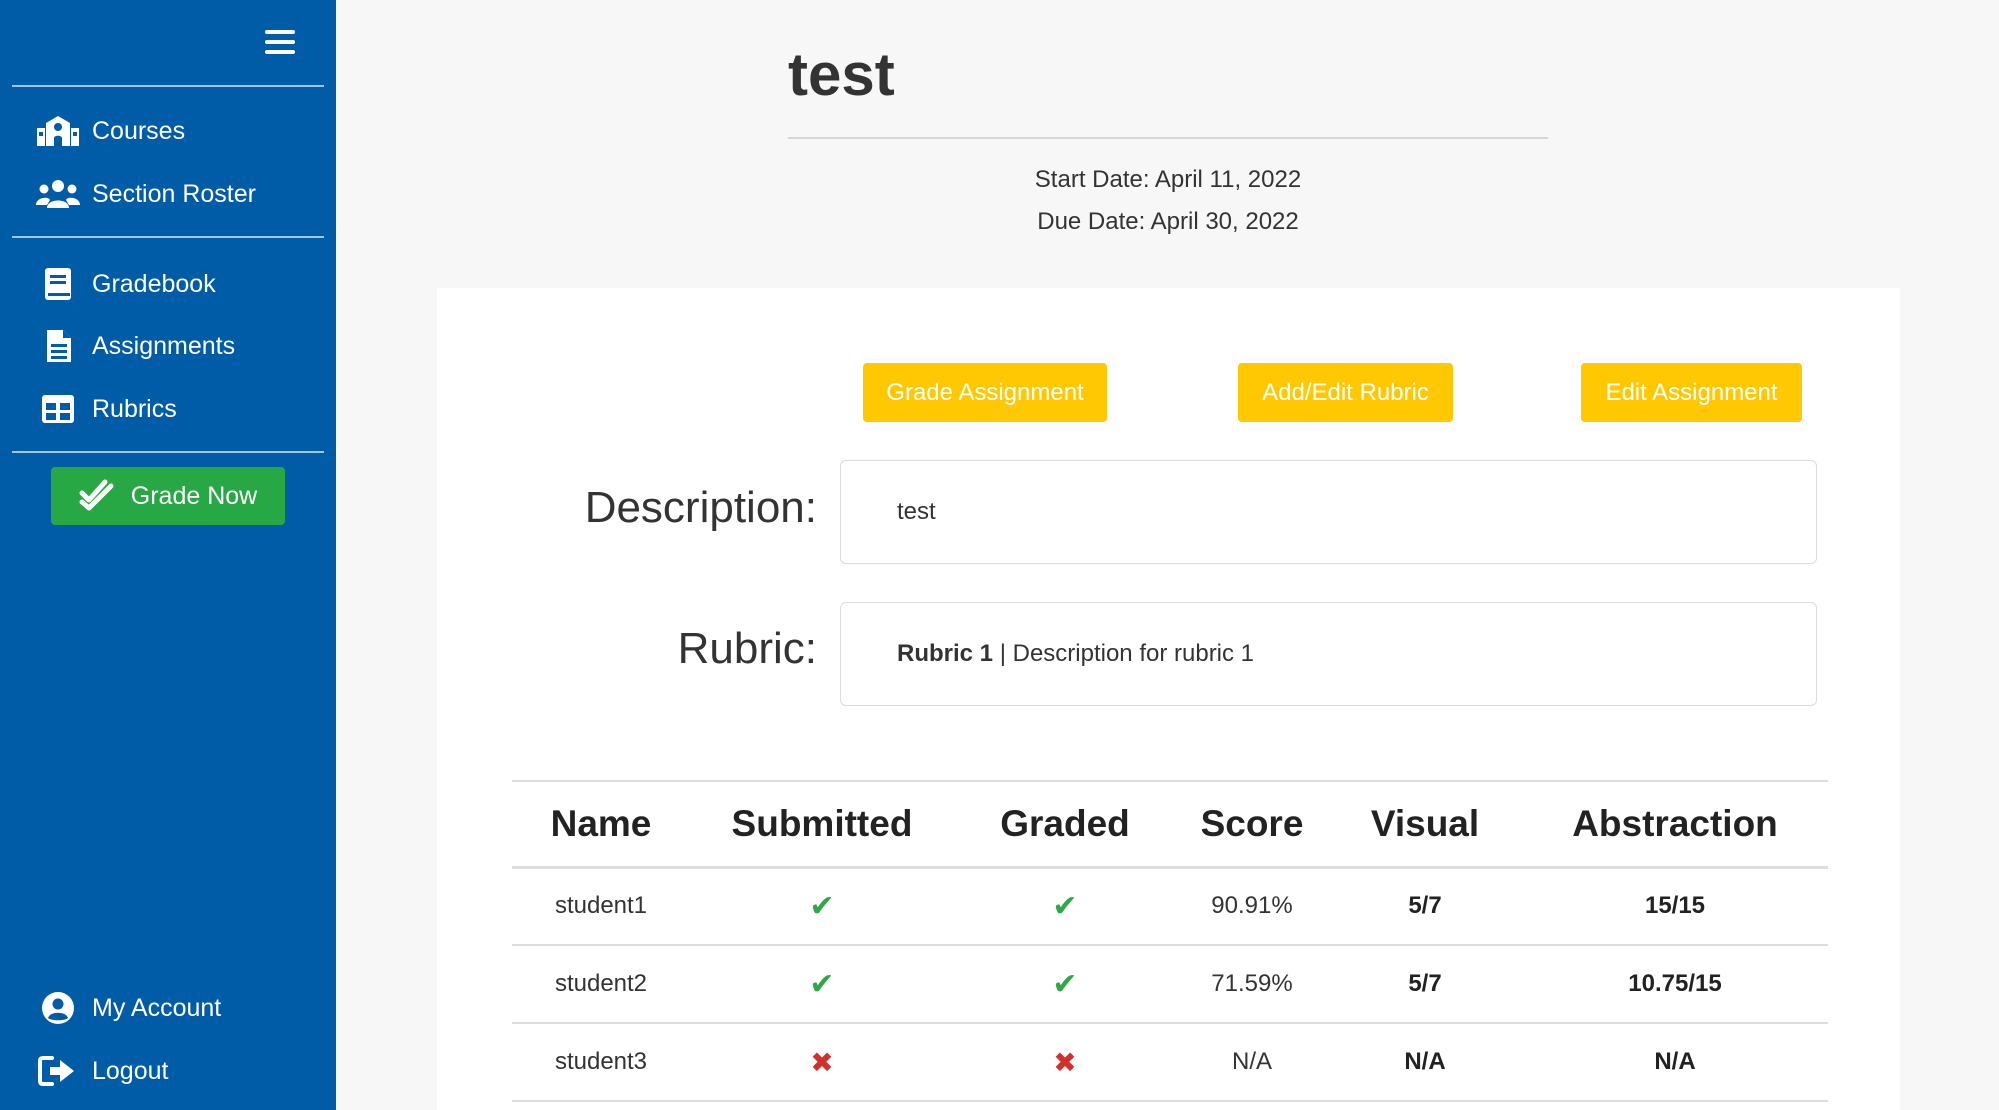  I want to click on book-icon, so click(58, 284).